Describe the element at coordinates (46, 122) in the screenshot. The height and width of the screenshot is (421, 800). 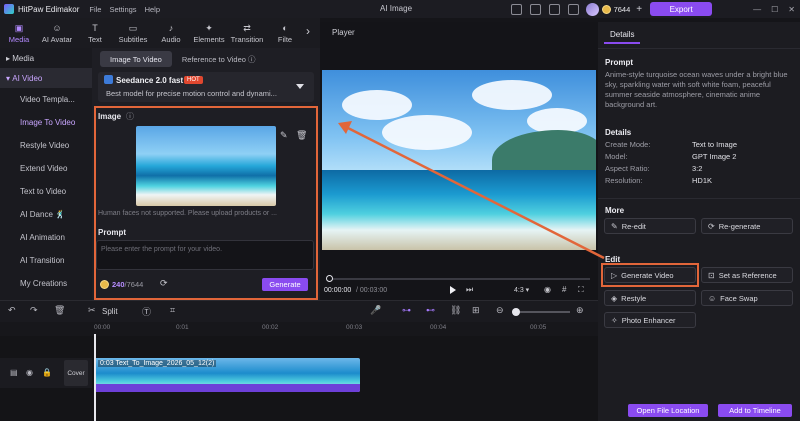
I see `nav-item: Image To Video` at that location.